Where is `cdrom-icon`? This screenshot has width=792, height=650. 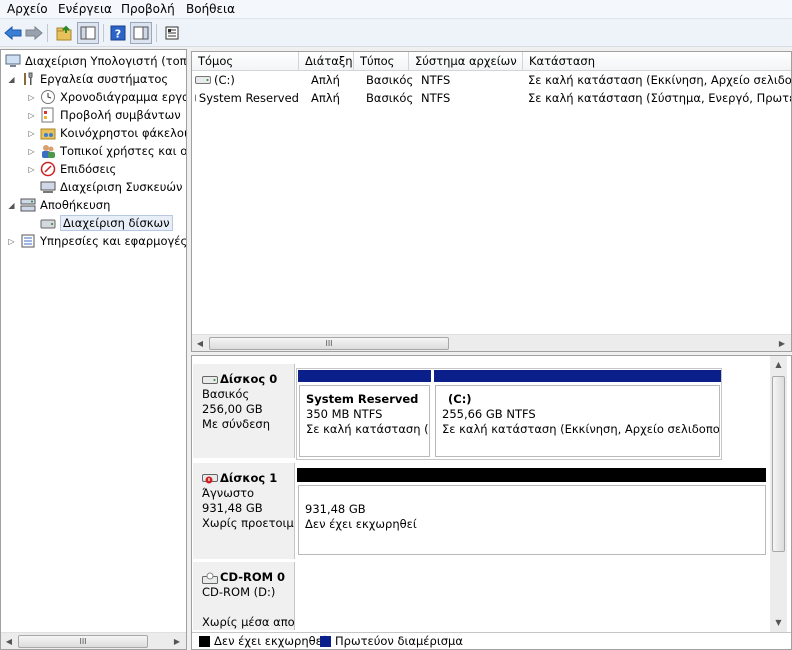 cdrom-icon is located at coordinates (210, 578).